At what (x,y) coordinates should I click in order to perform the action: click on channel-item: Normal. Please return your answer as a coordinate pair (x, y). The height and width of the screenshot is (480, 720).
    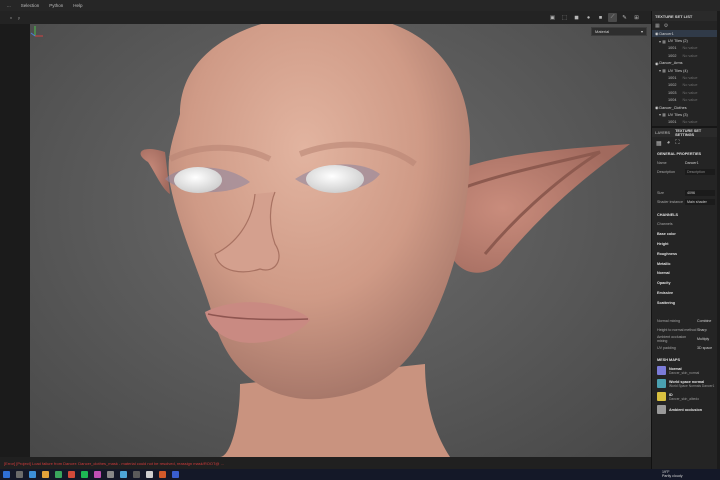
    Looking at the image, I should click on (686, 274).